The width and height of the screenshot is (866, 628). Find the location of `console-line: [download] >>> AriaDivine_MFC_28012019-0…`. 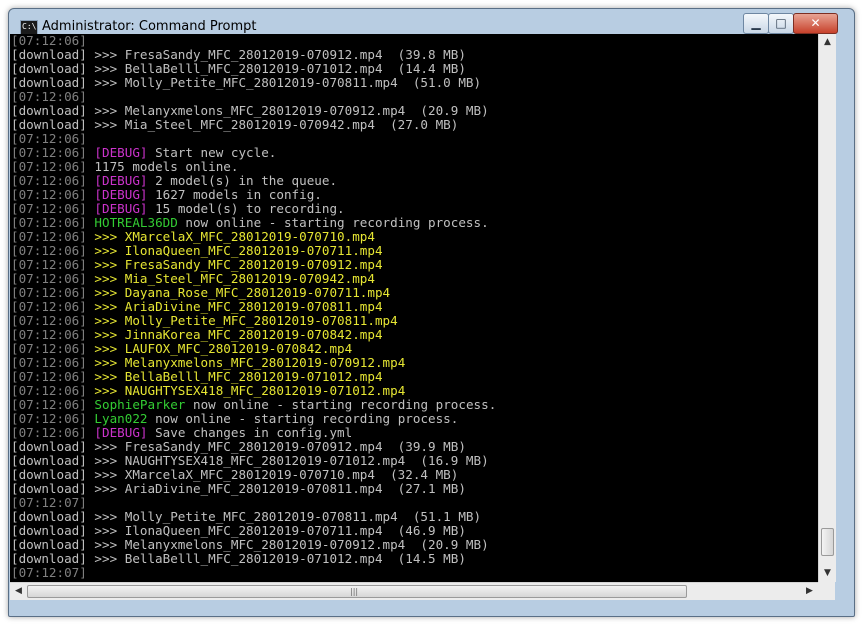

console-line: [download] >>> AriaDivine_MFC_28012019-0… is located at coordinates (253, 489).